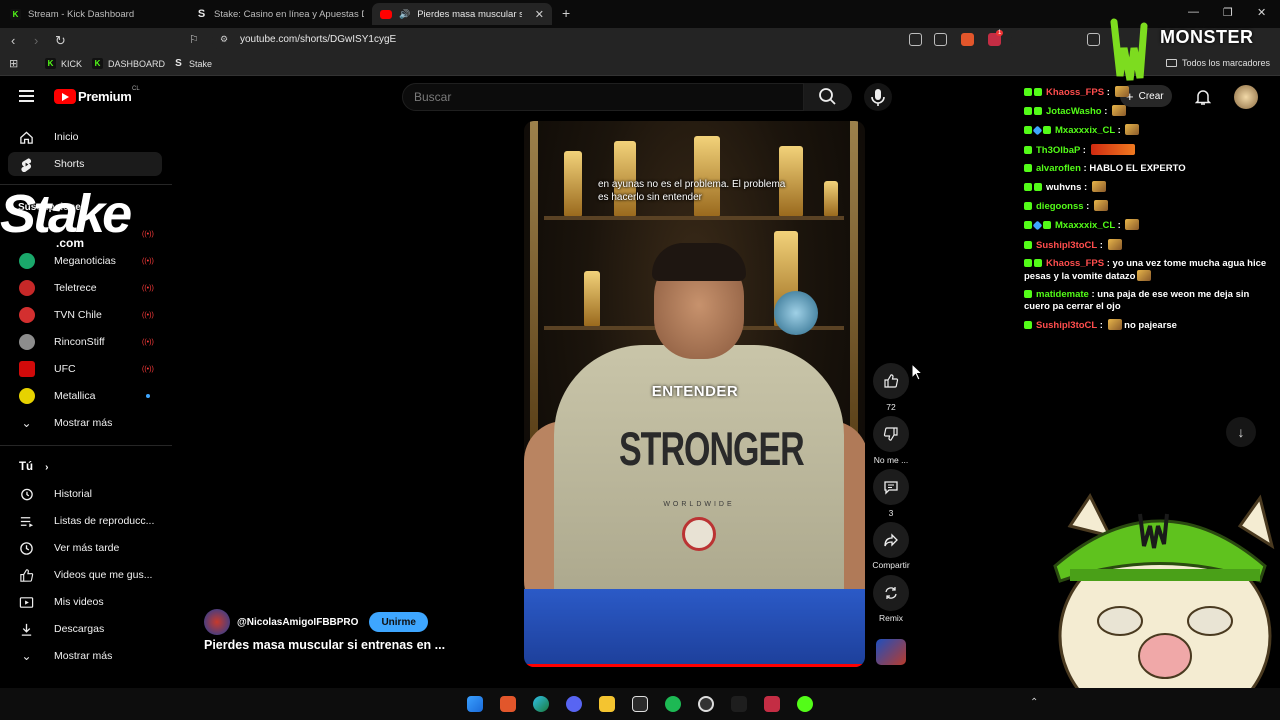  Describe the element at coordinates (1193, 12) in the screenshot. I see `minimize-button: —` at that location.